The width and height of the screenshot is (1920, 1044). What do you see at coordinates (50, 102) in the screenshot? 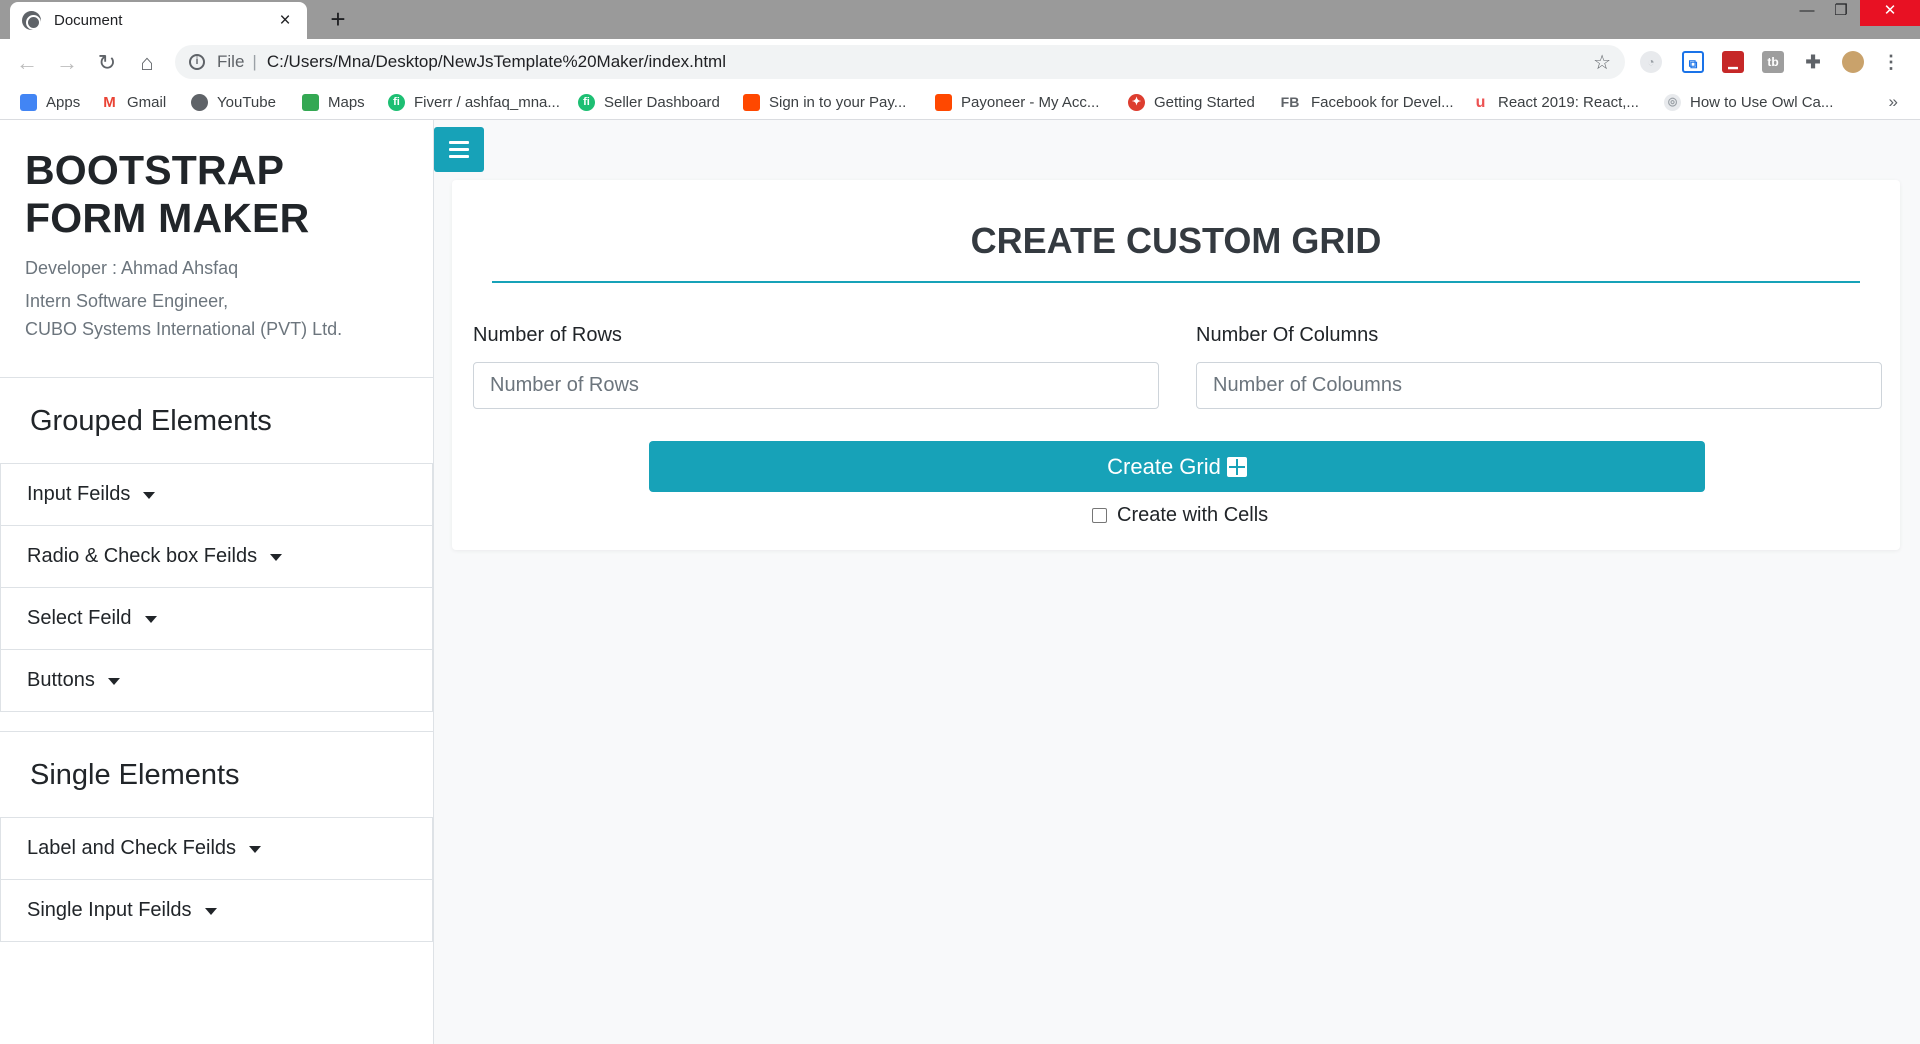
I see `bookmark-apps: Apps` at bounding box center [50, 102].